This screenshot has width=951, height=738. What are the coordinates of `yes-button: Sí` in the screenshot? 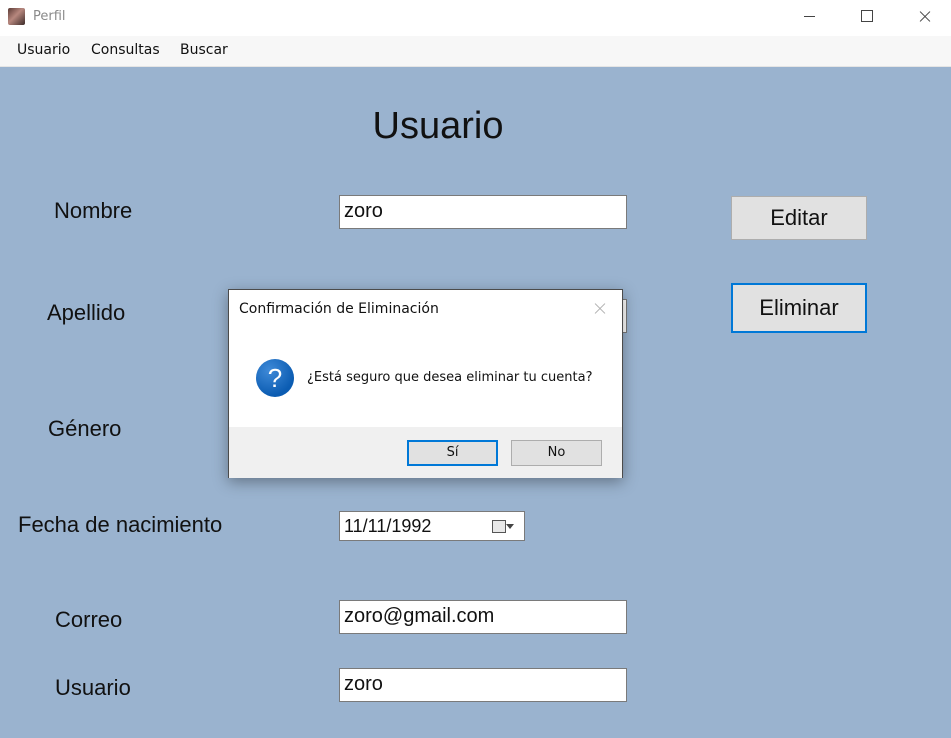 It's located at (452, 453).